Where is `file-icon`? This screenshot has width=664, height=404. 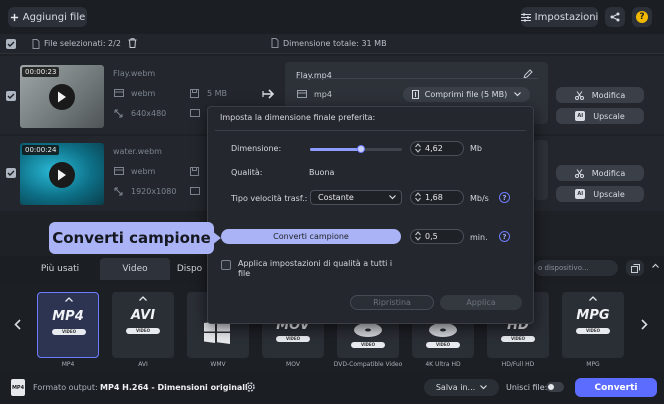
file-icon is located at coordinates (36, 44).